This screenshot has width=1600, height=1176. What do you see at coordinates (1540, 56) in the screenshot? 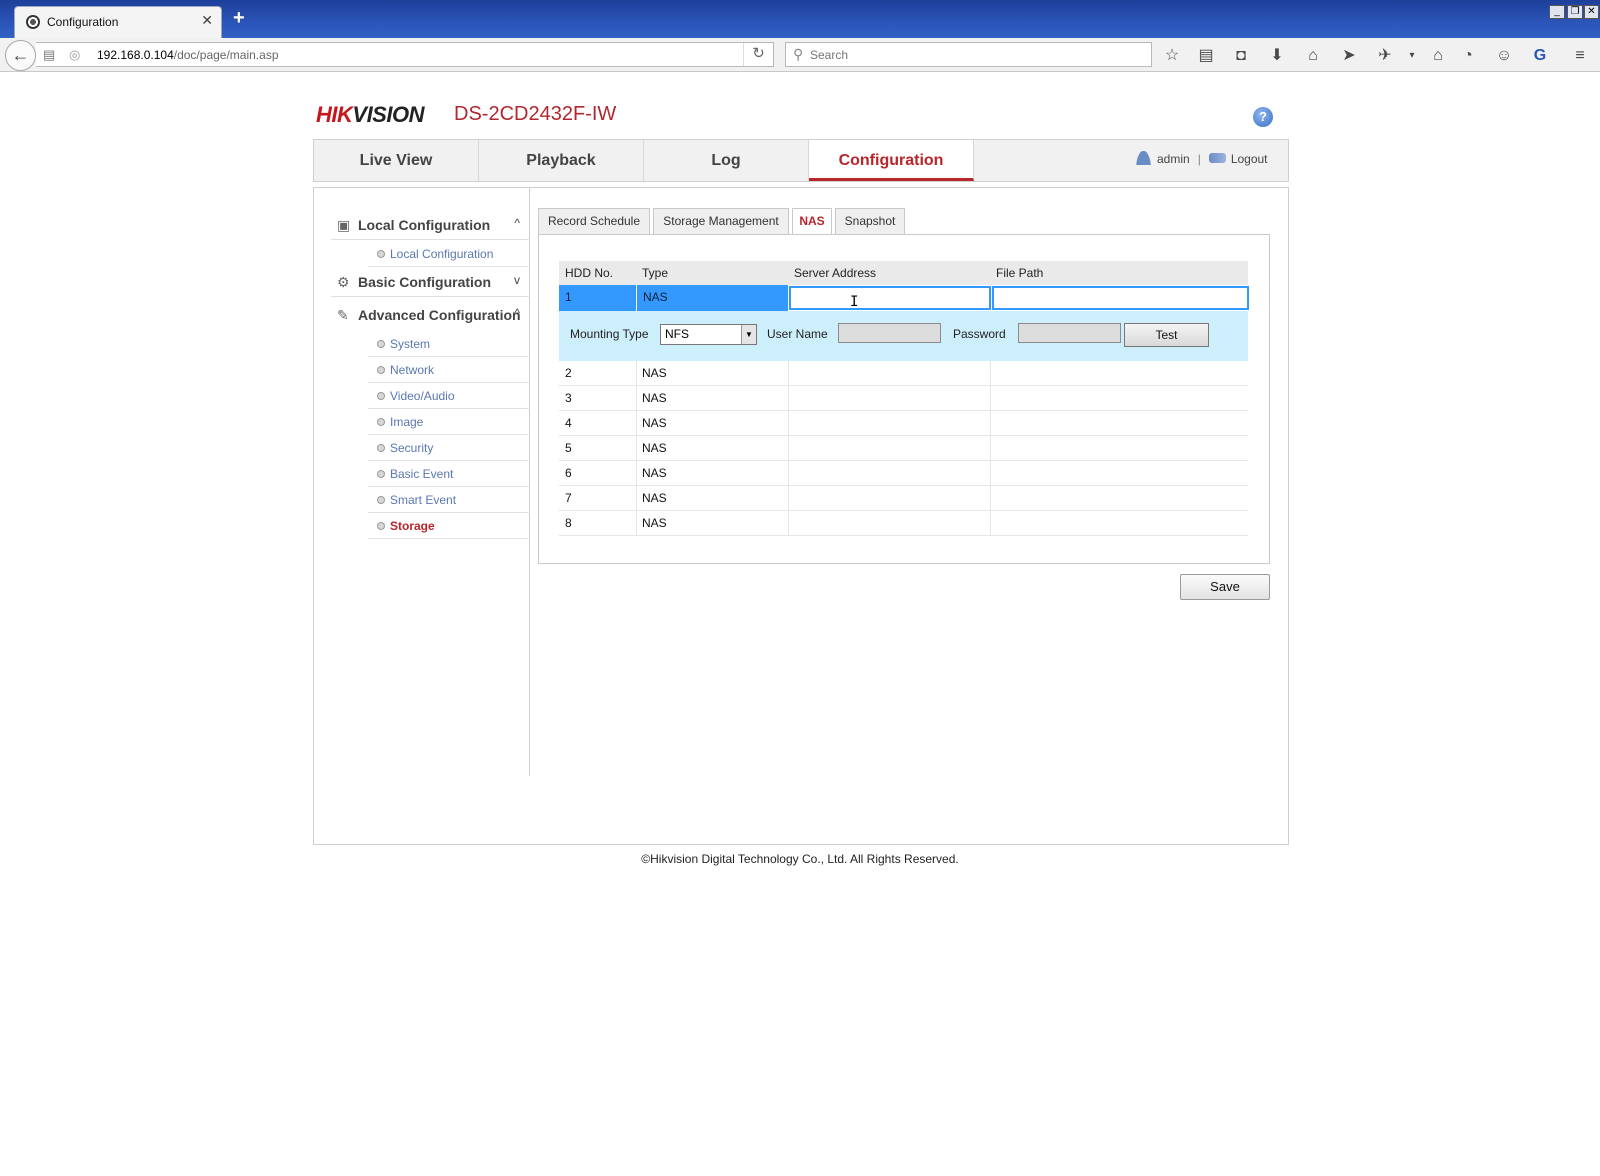
I see `g-extension-icon: G` at bounding box center [1540, 56].